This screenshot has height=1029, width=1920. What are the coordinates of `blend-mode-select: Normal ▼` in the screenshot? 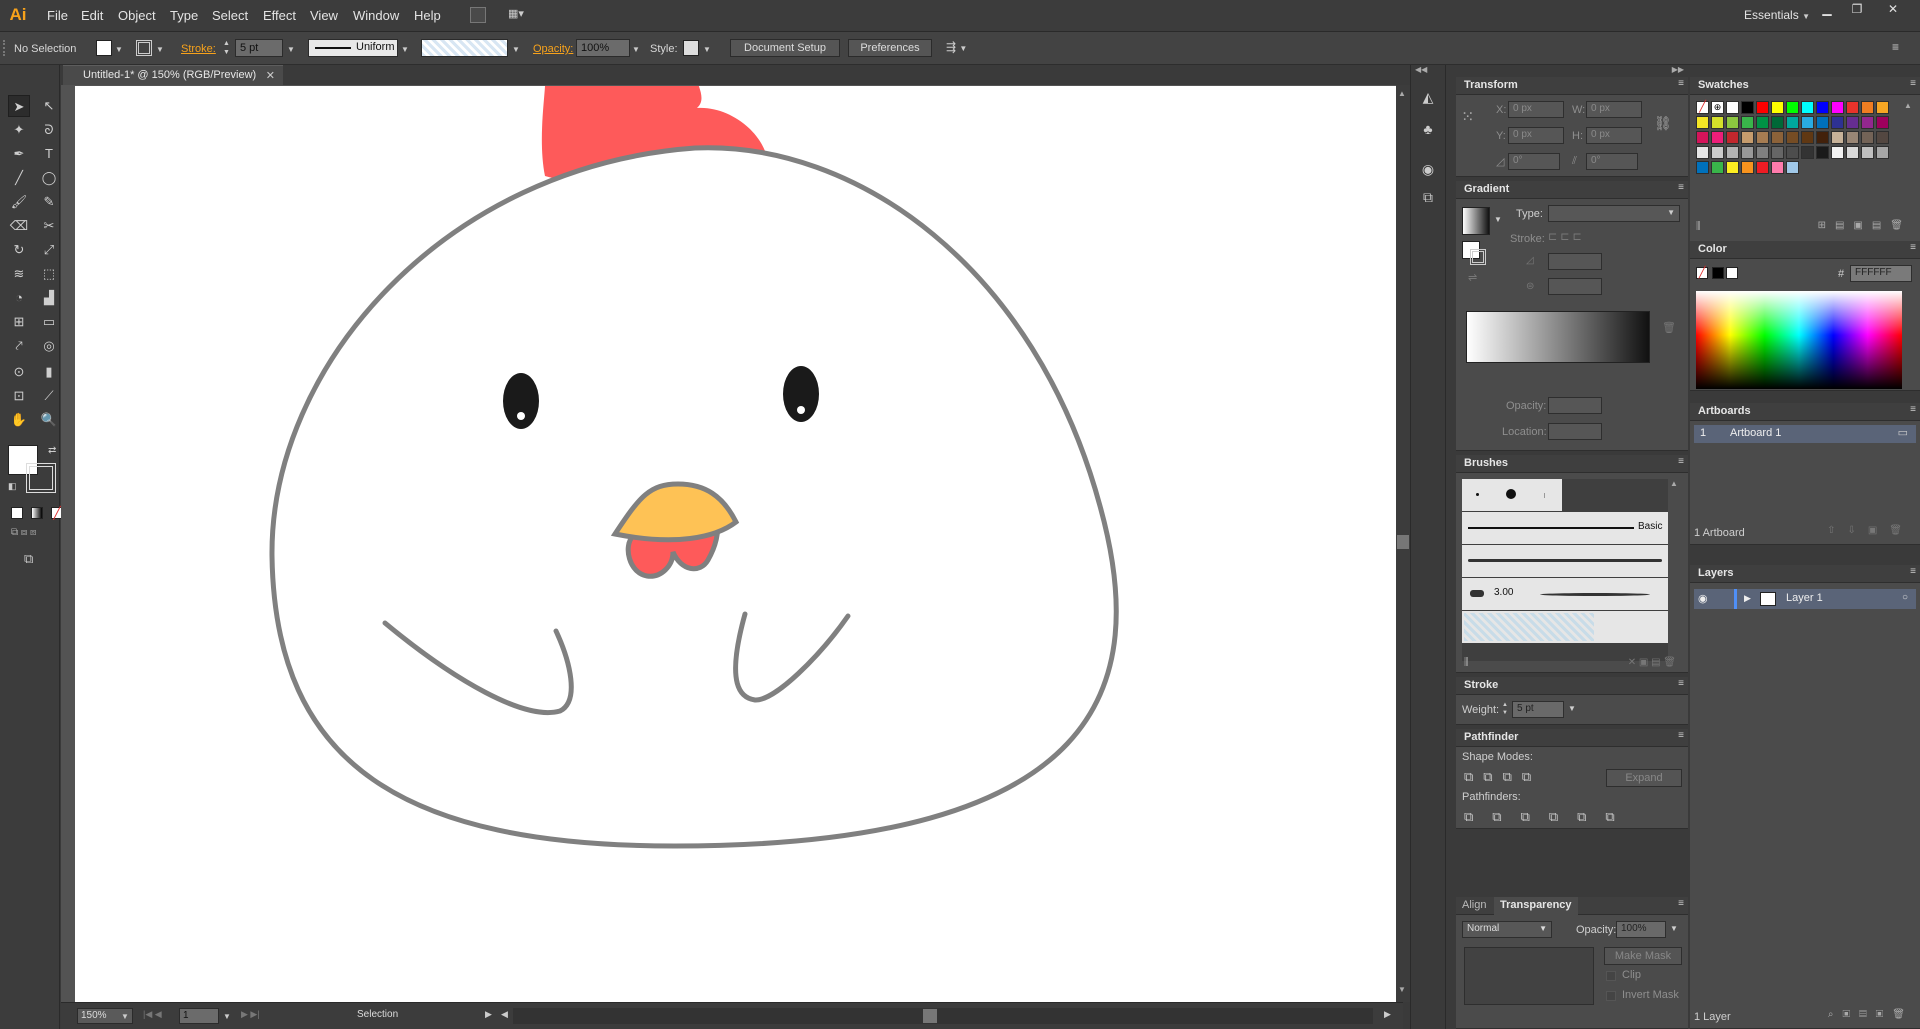 It's located at (1507, 929).